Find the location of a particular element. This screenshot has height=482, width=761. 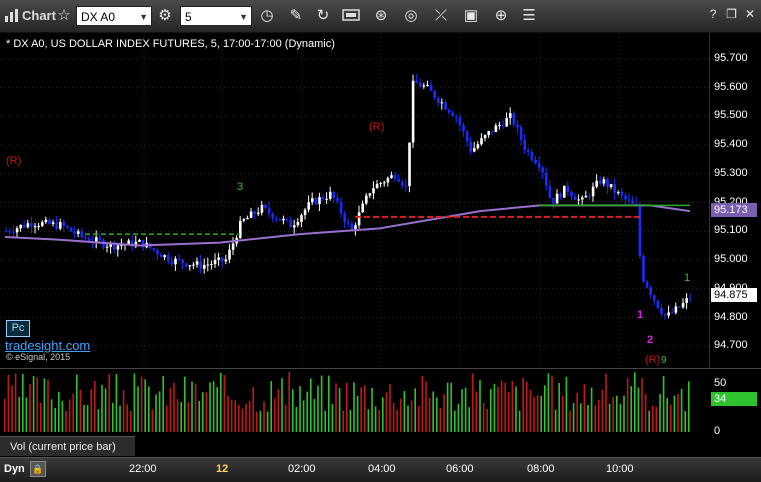

menu-icon: ☰ is located at coordinates (529, 16).